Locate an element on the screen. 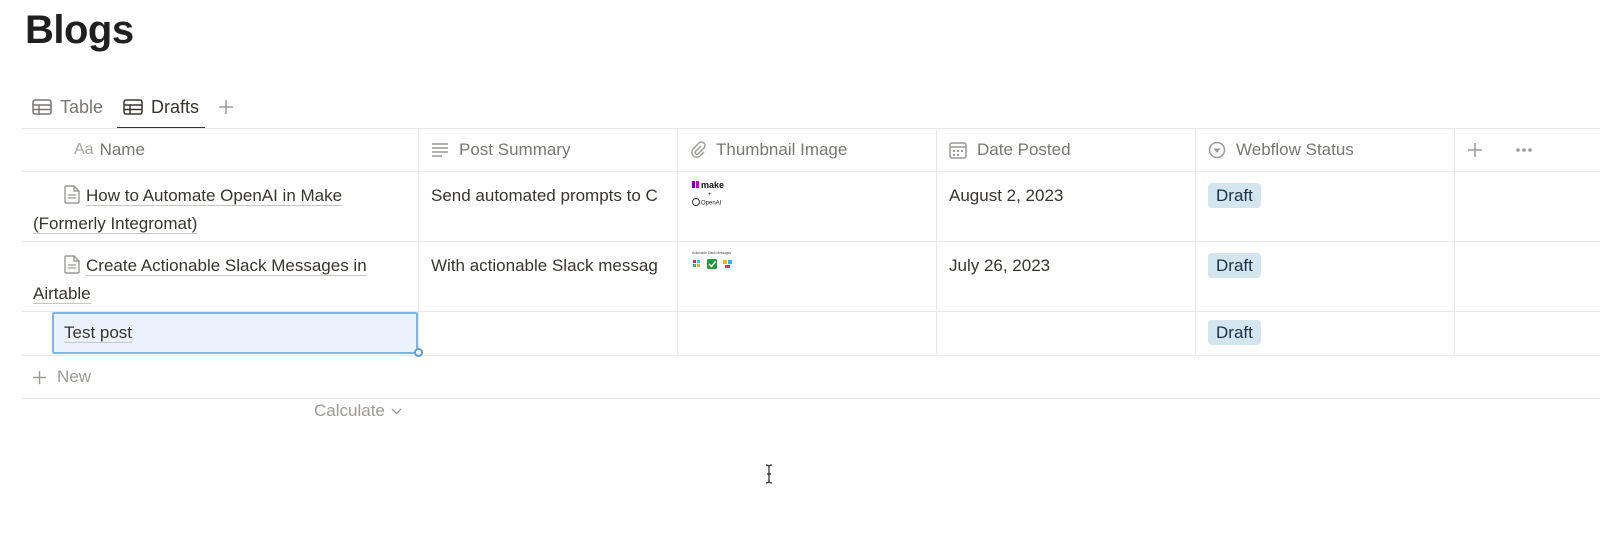 The image size is (1600, 541). lines-icon is located at coordinates (440, 150).